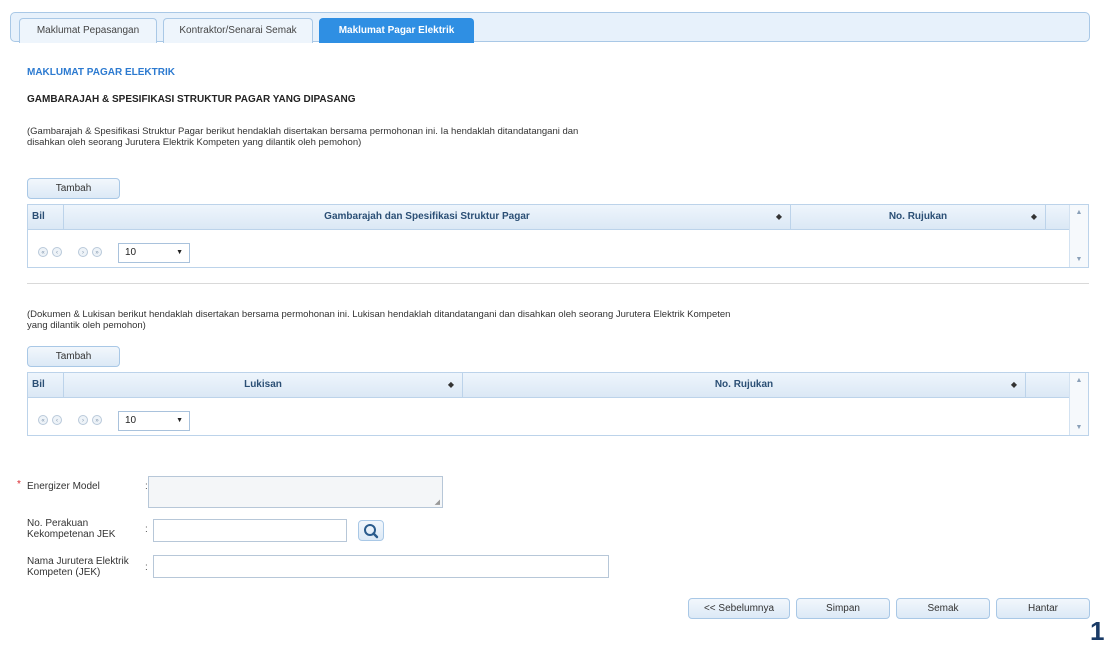  I want to click on search-icon, so click(371, 531).